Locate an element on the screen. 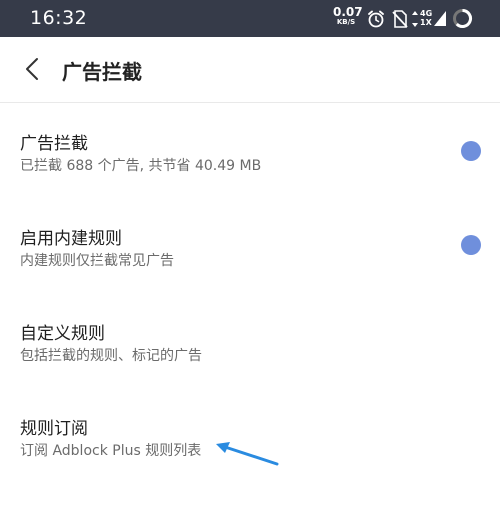 The image size is (500, 530). network-speed-unit: KB/S is located at coordinates (346, 22).